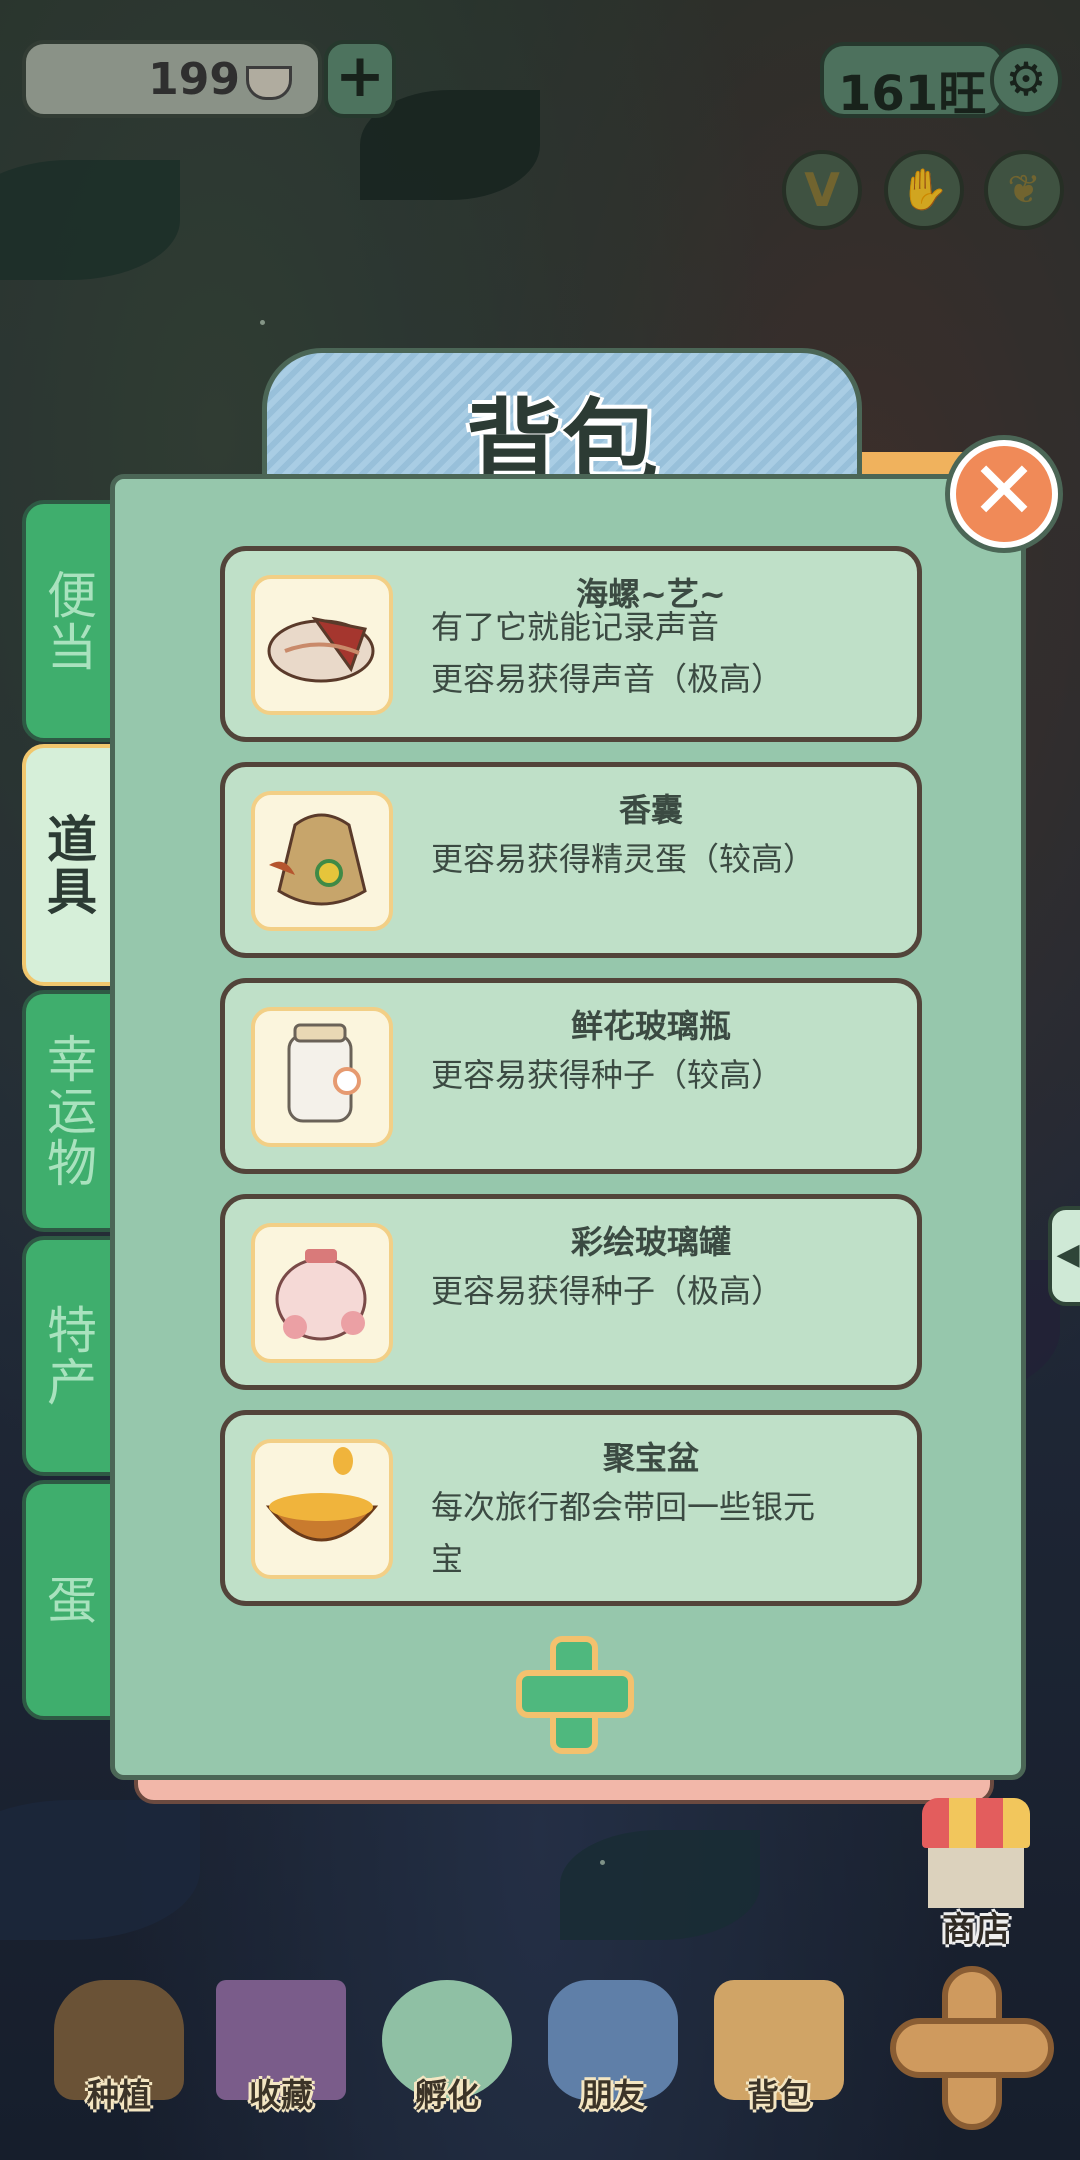 This screenshot has width=1080, height=2160. I want to click on nav-label: 种植, so click(118, 2095).